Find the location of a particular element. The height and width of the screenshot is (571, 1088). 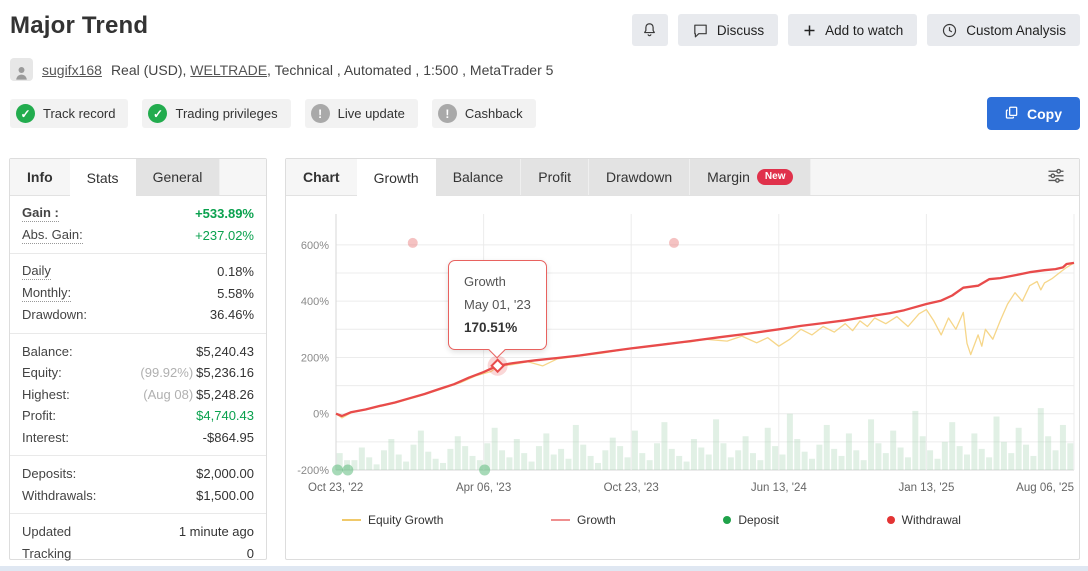

add-to-watch-button: Add to watch is located at coordinates (853, 30).